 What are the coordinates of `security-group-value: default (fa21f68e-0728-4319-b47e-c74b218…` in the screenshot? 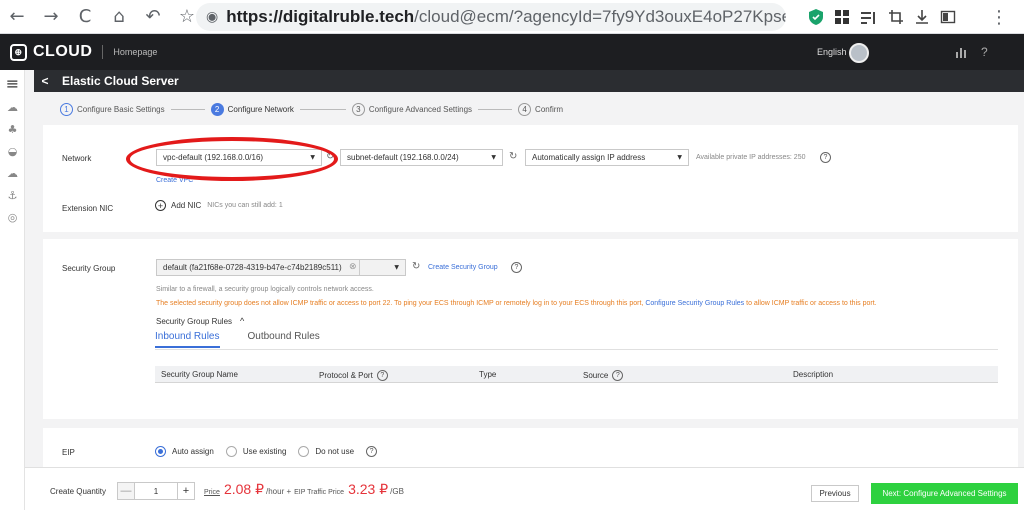 It's located at (252, 267).